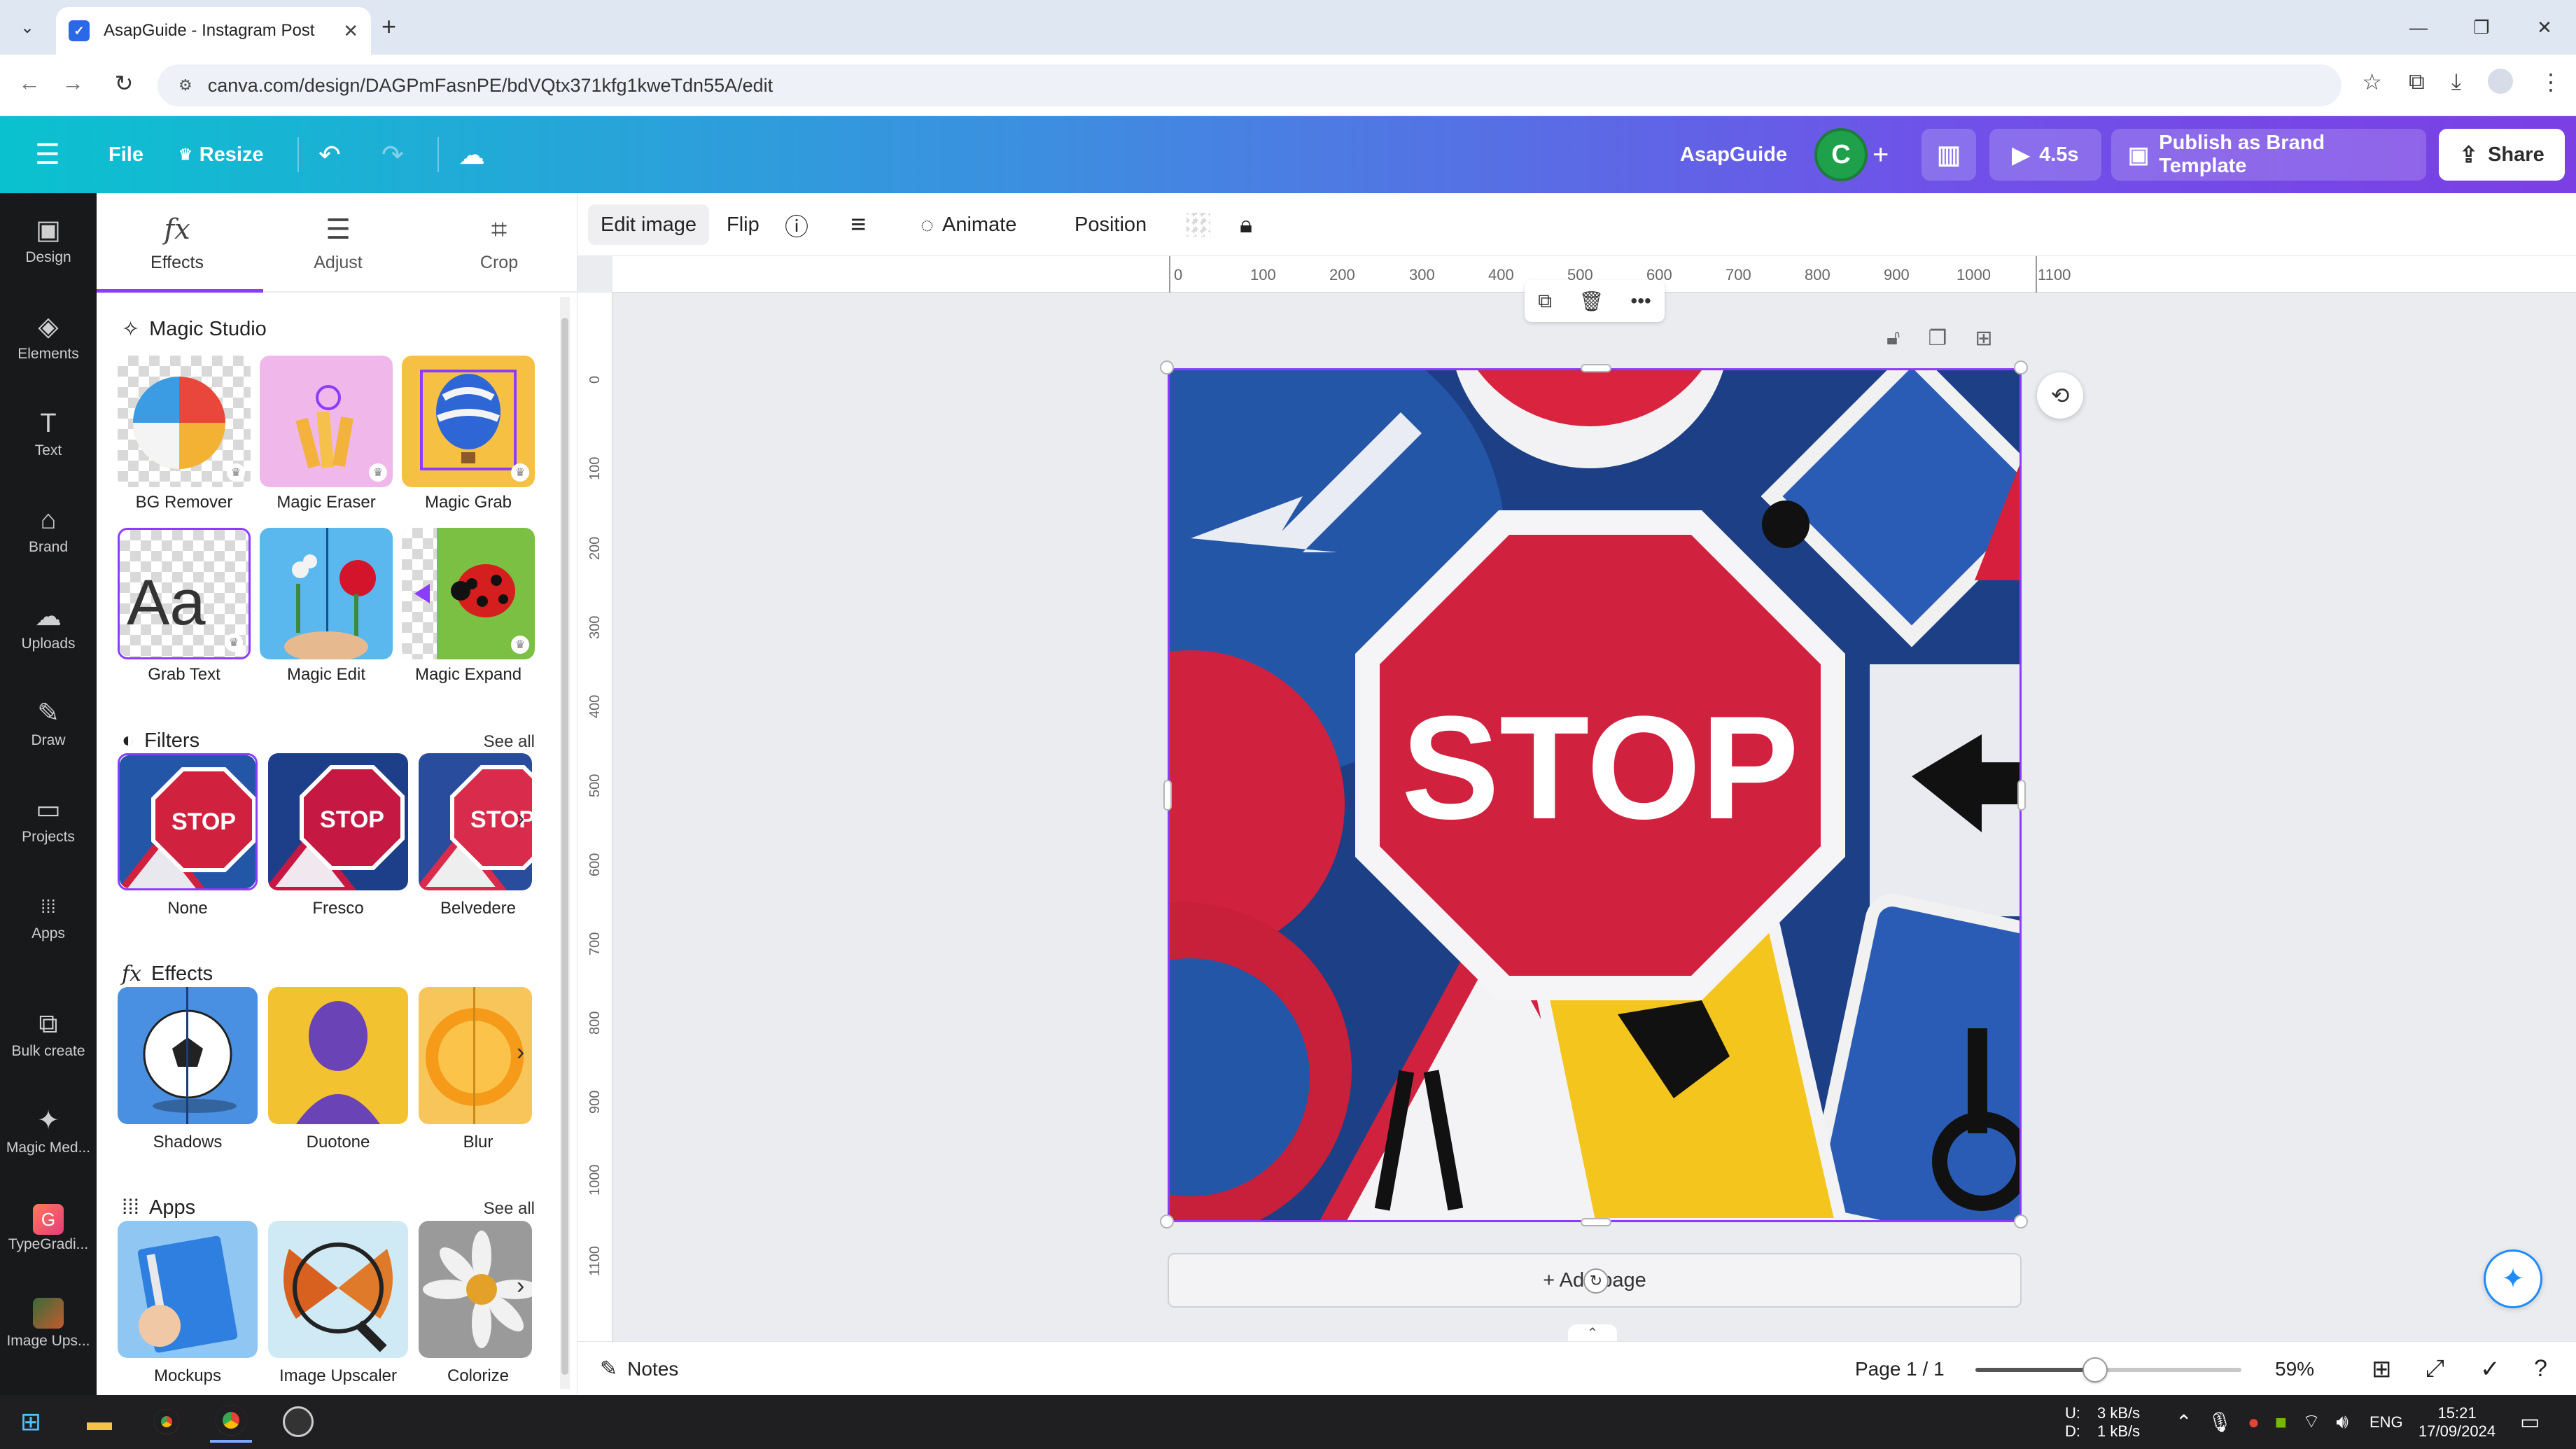  What do you see at coordinates (48, 433) in the screenshot?
I see `rail-item-text: T Text` at bounding box center [48, 433].